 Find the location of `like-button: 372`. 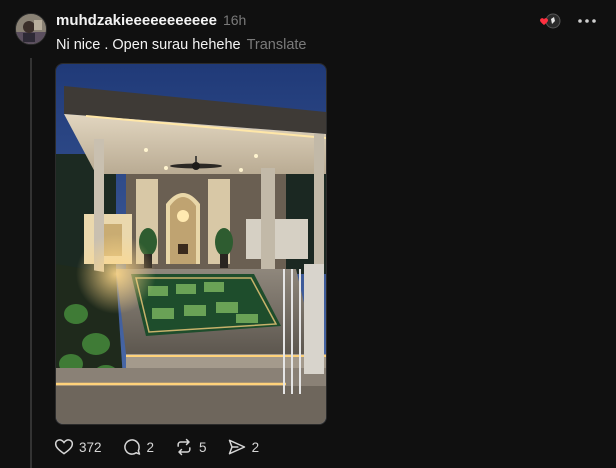

like-button: 372 is located at coordinates (78, 447).